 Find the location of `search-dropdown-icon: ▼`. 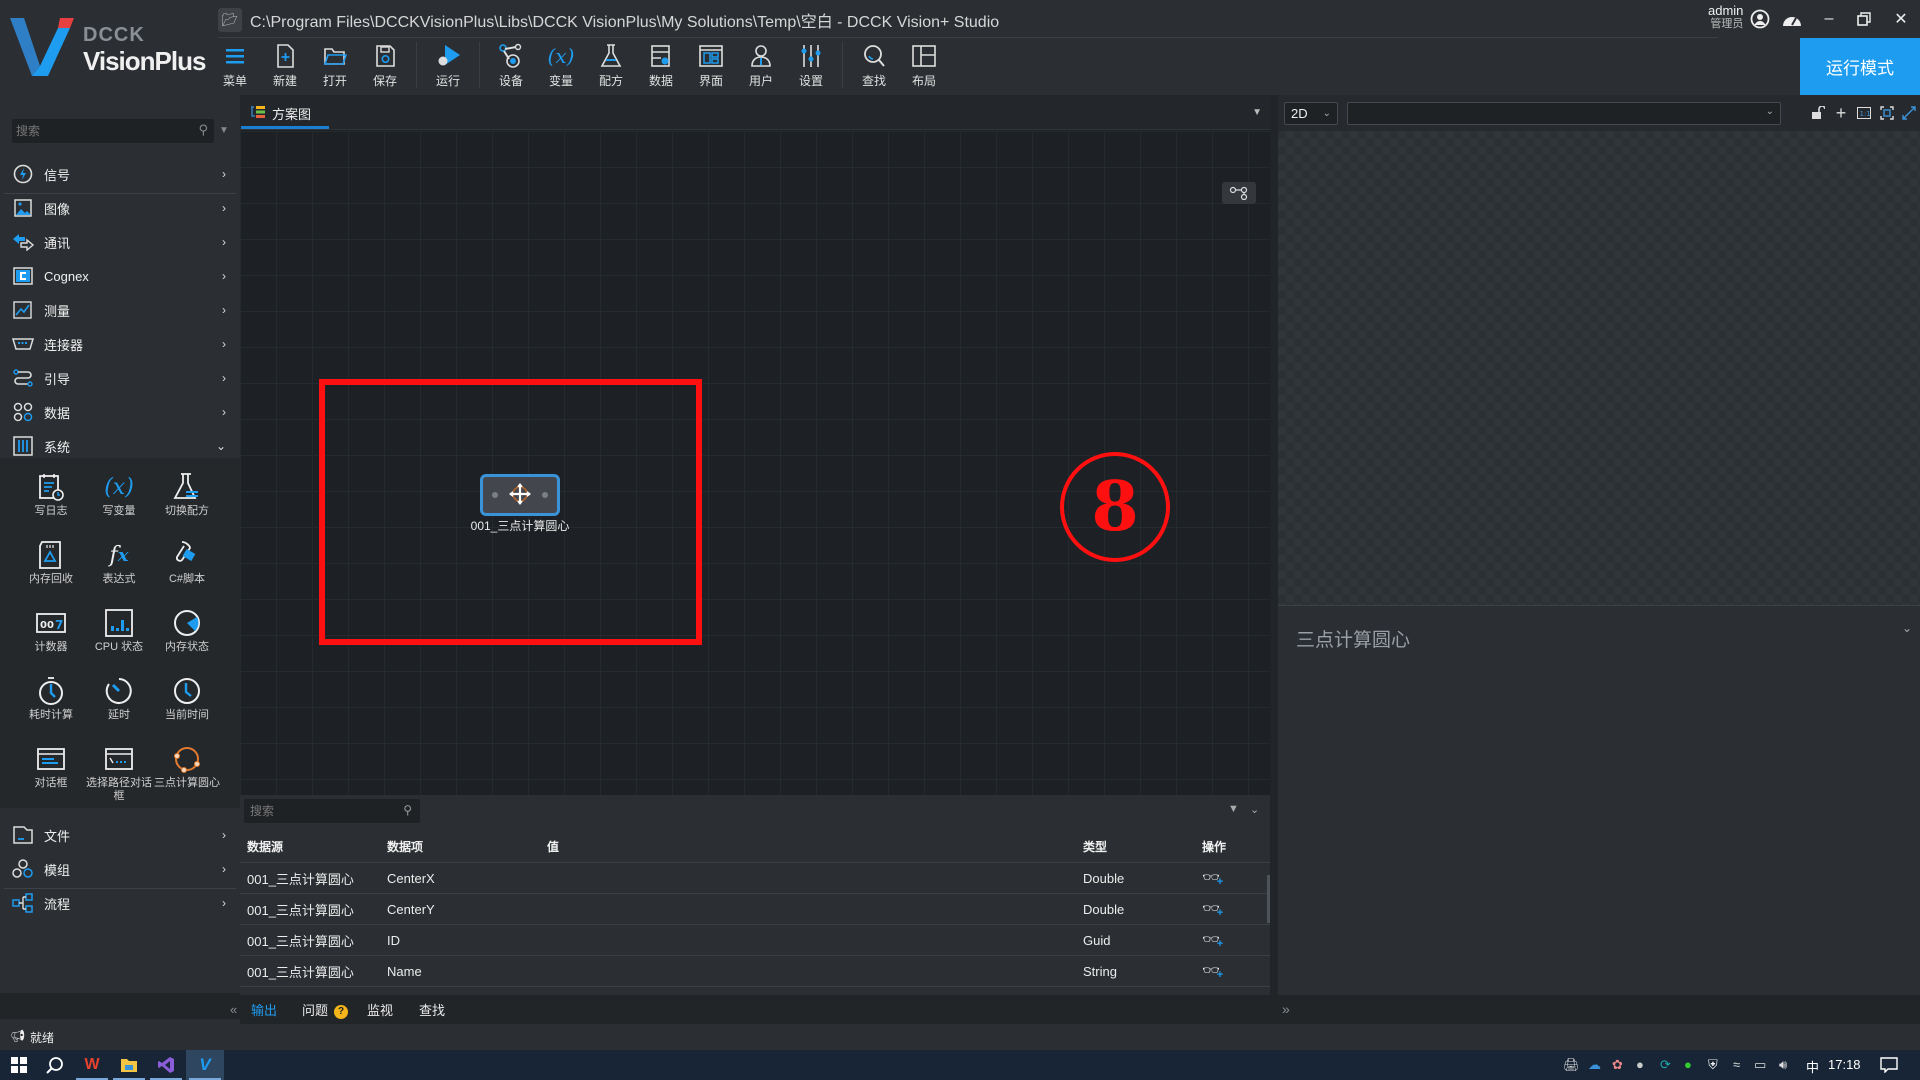

search-dropdown-icon: ▼ is located at coordinates (224, 130).